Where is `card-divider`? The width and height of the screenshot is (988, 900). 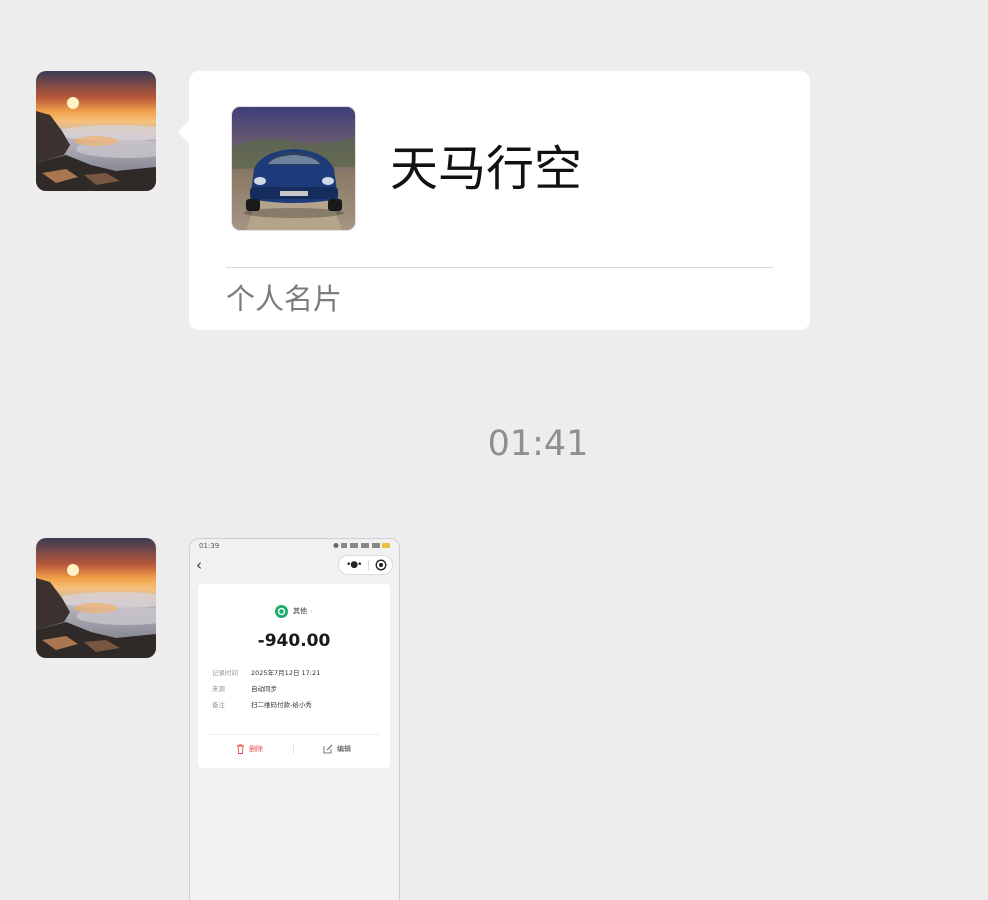
card-divider is located at coordinates (499, 267).